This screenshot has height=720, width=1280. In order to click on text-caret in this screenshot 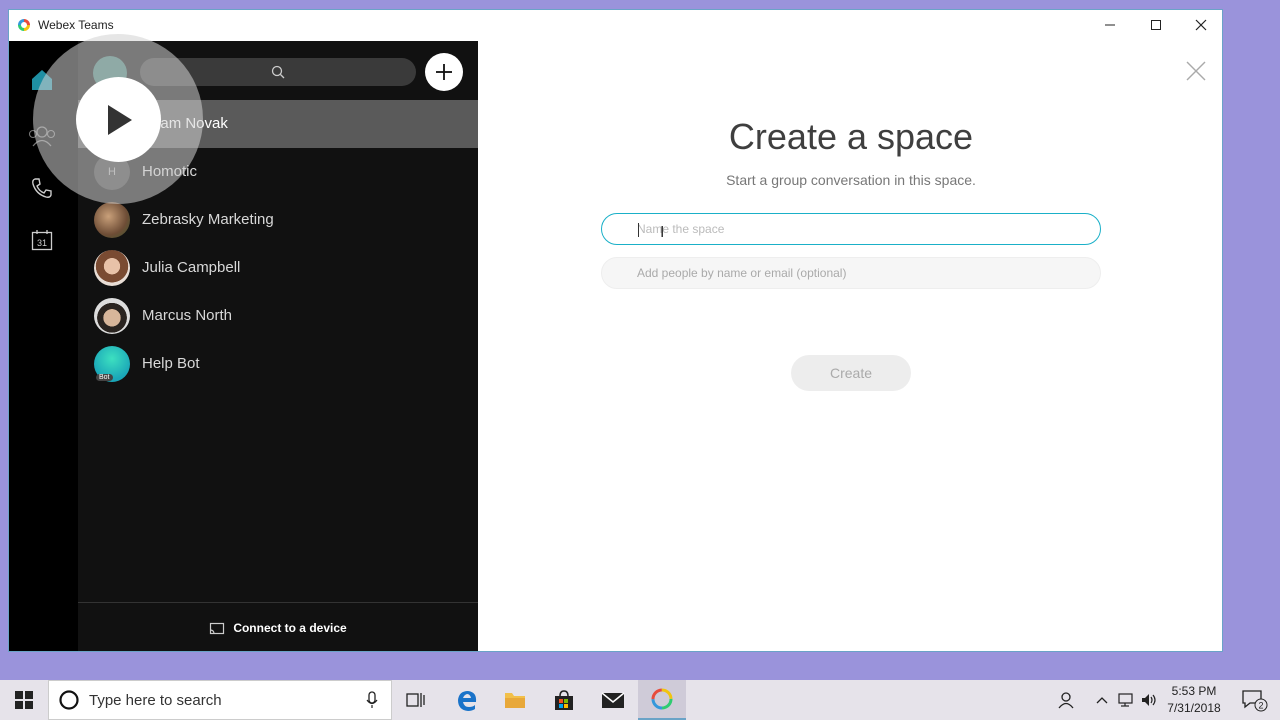, I will do `click(638, 230)`.